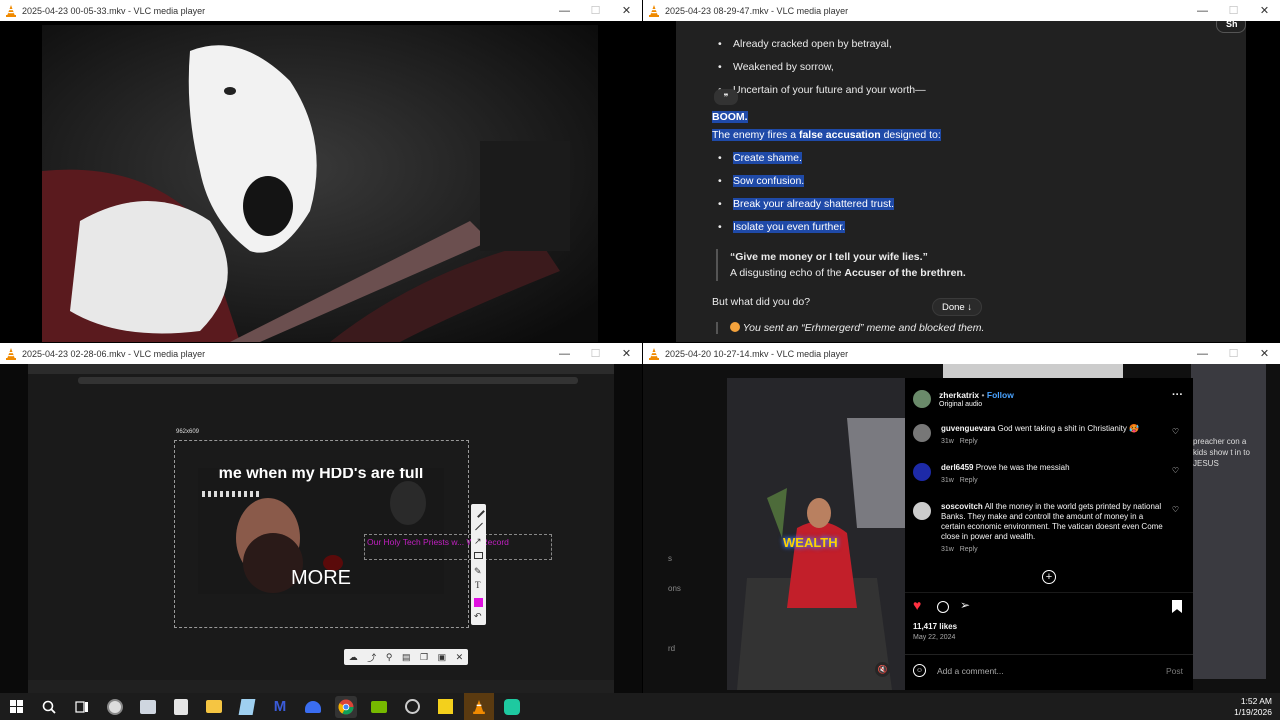  I want to click on question-text: But what did you do?, so click(761, 302).